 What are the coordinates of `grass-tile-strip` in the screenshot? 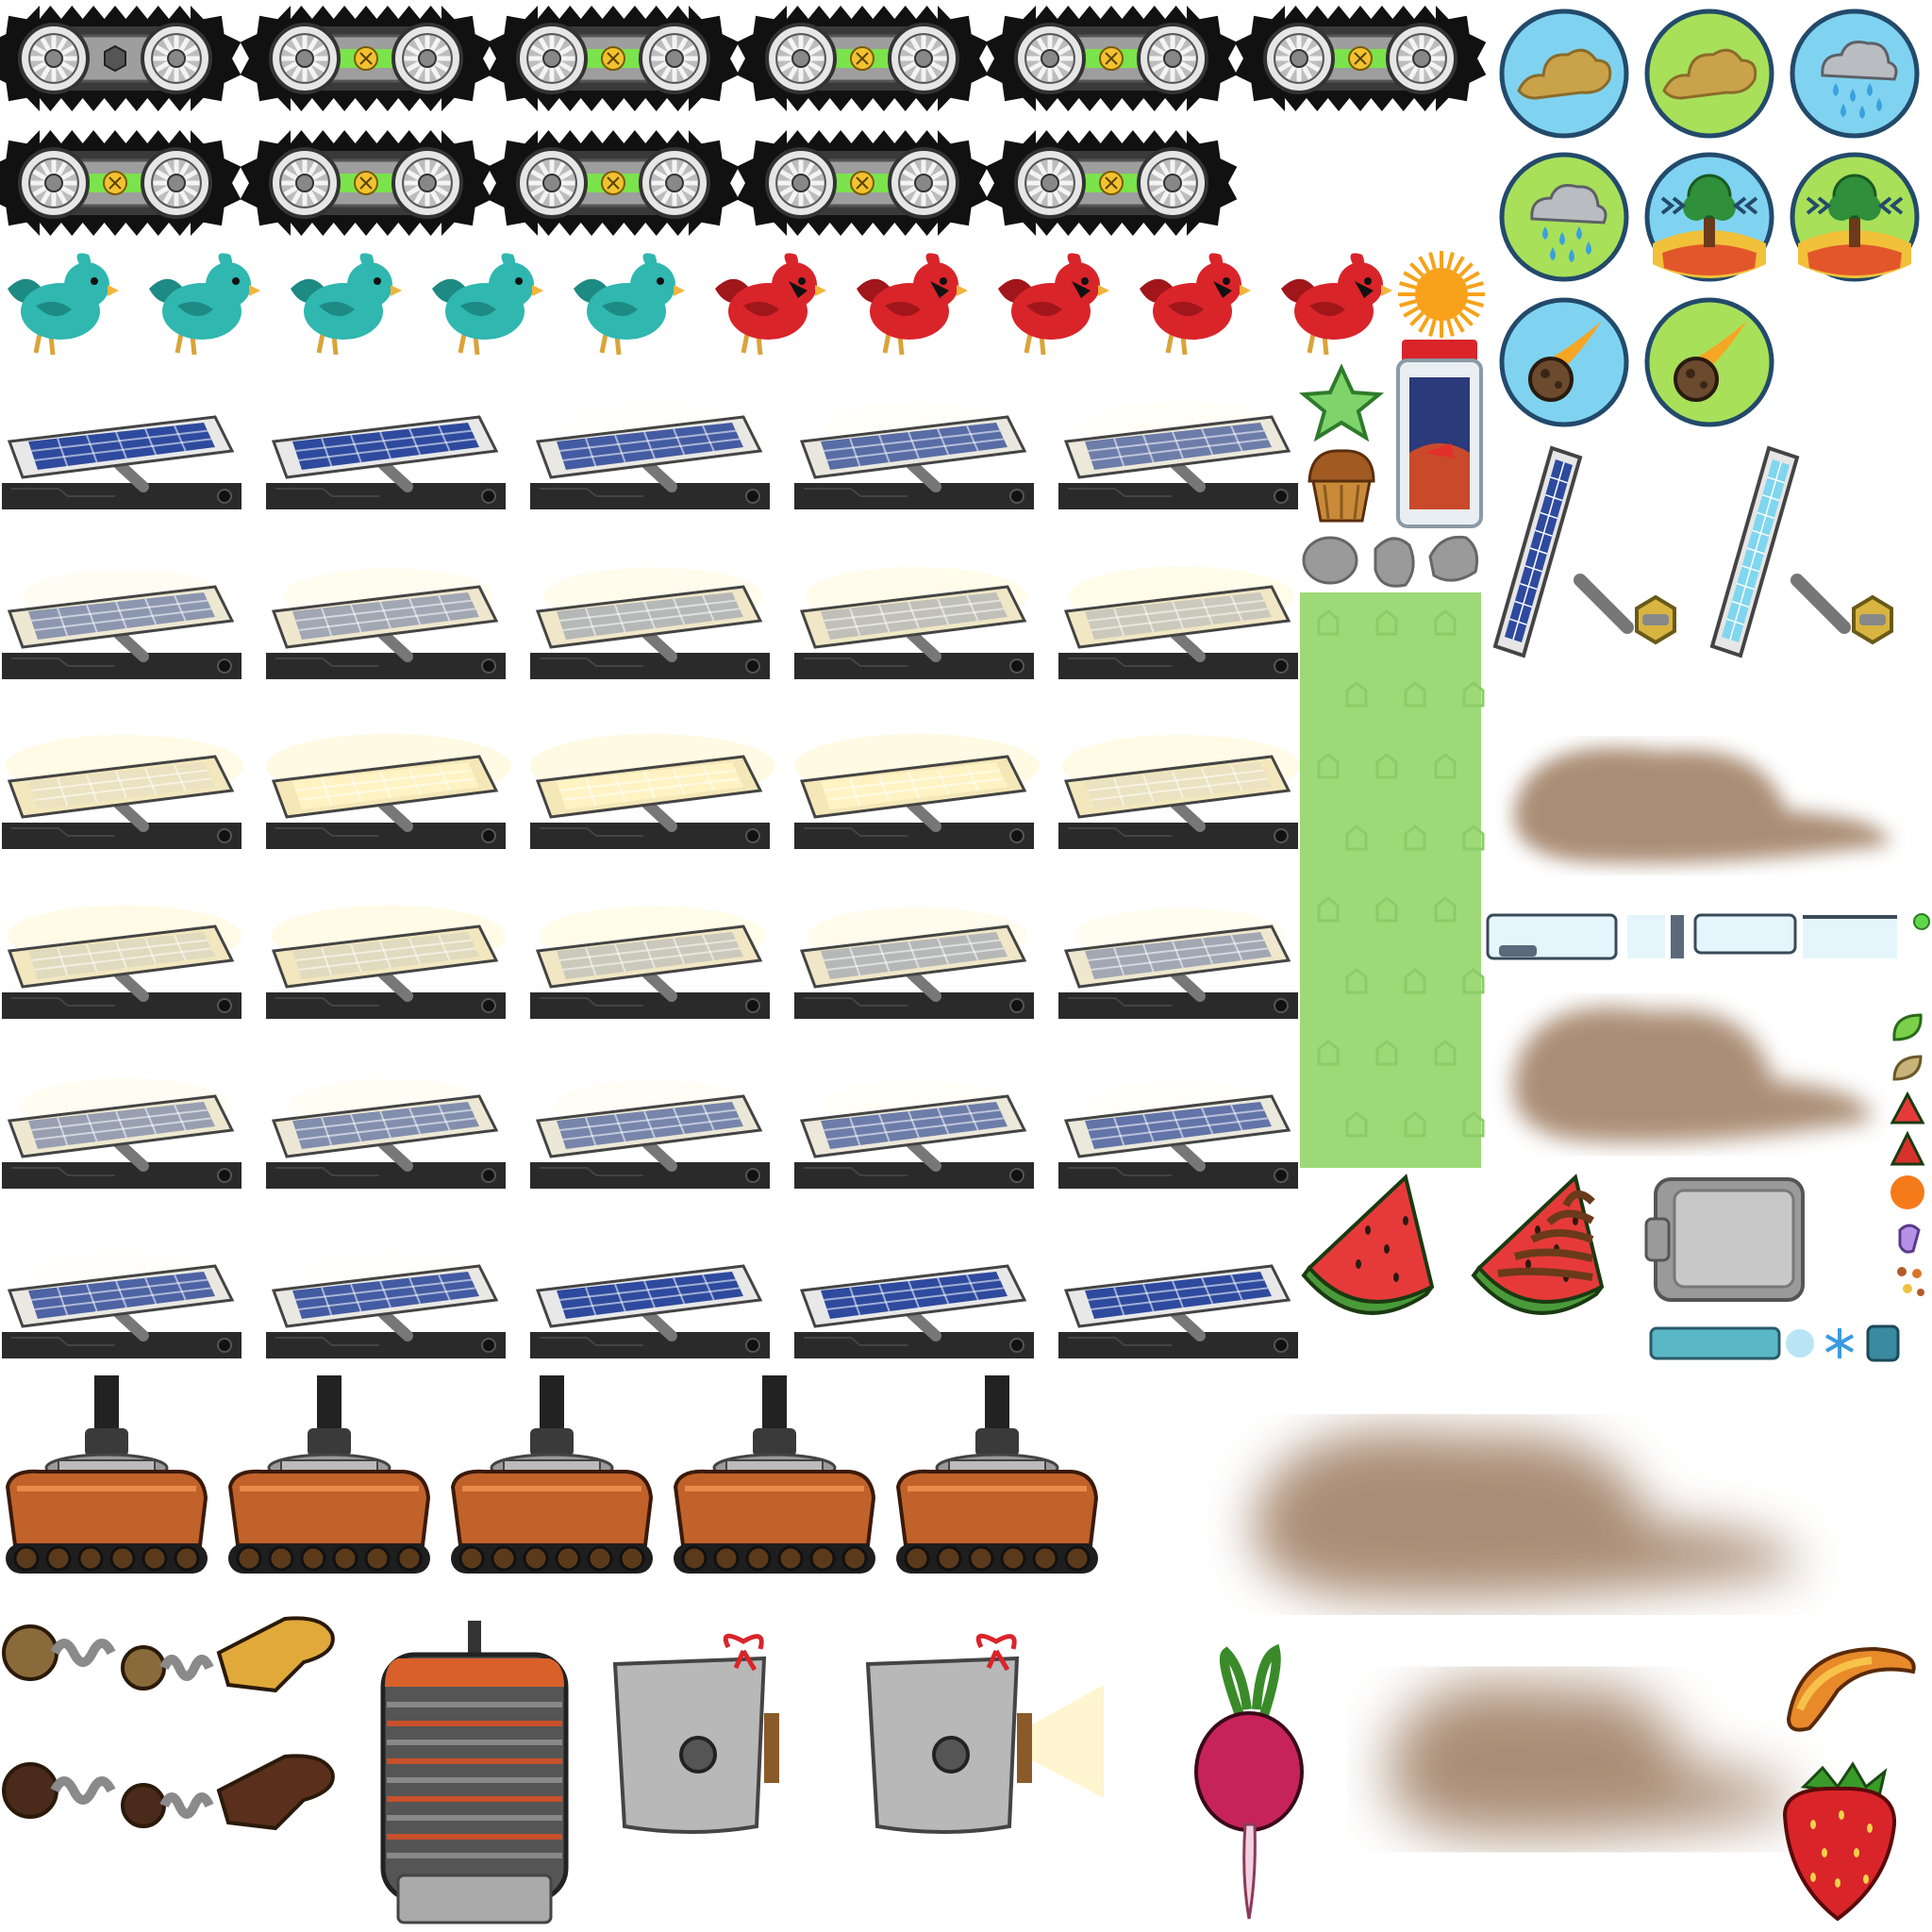 It's located at (1393, 880).